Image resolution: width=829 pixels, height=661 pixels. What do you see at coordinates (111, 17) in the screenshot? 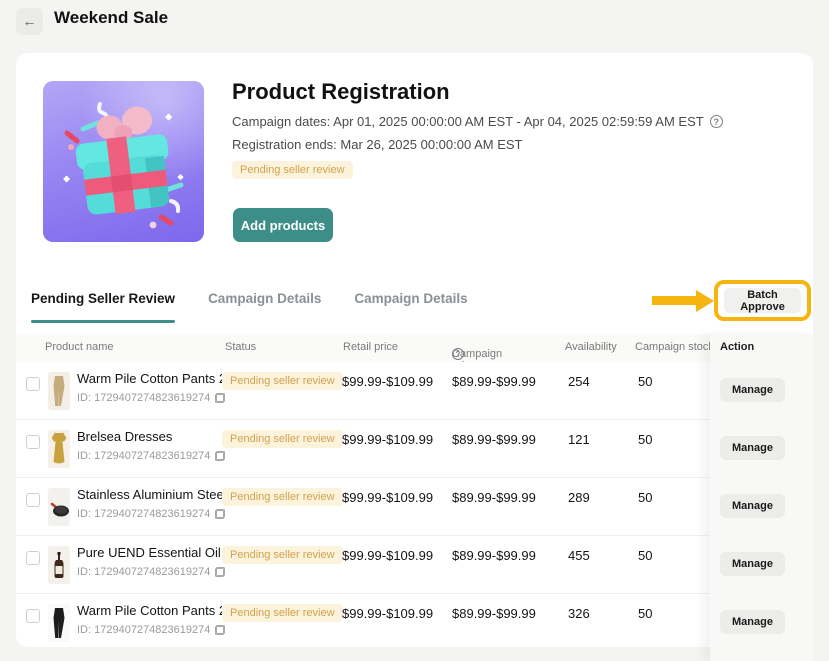
I see `page-title: Weekend Sale` at bounding box center [111, 17].